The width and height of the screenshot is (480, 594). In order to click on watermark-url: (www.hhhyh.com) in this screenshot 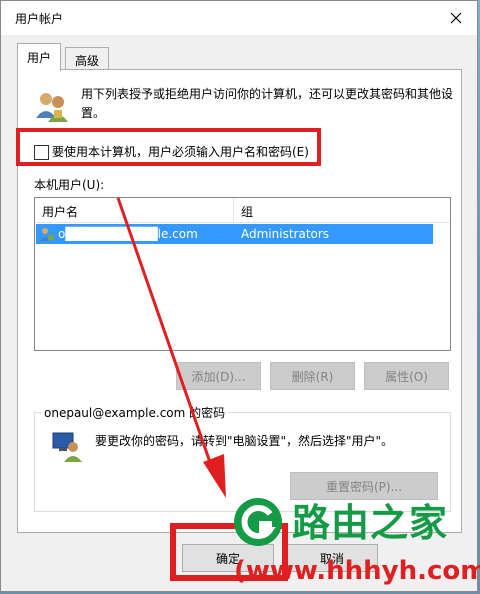, I will do `click(357, 571)`.